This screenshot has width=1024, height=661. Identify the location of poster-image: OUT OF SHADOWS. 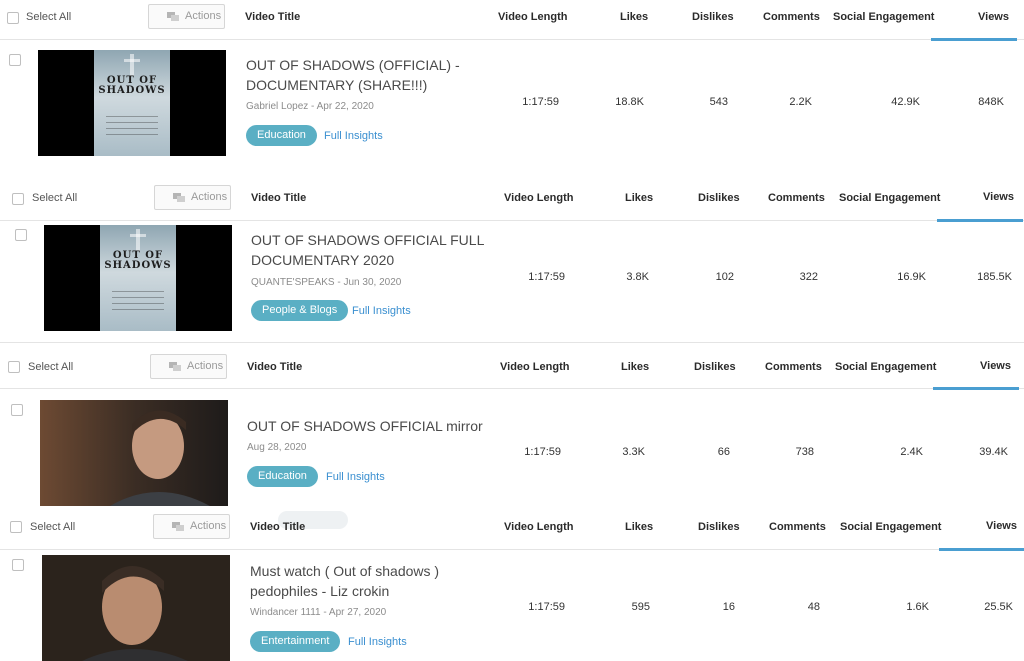
(138, 278).